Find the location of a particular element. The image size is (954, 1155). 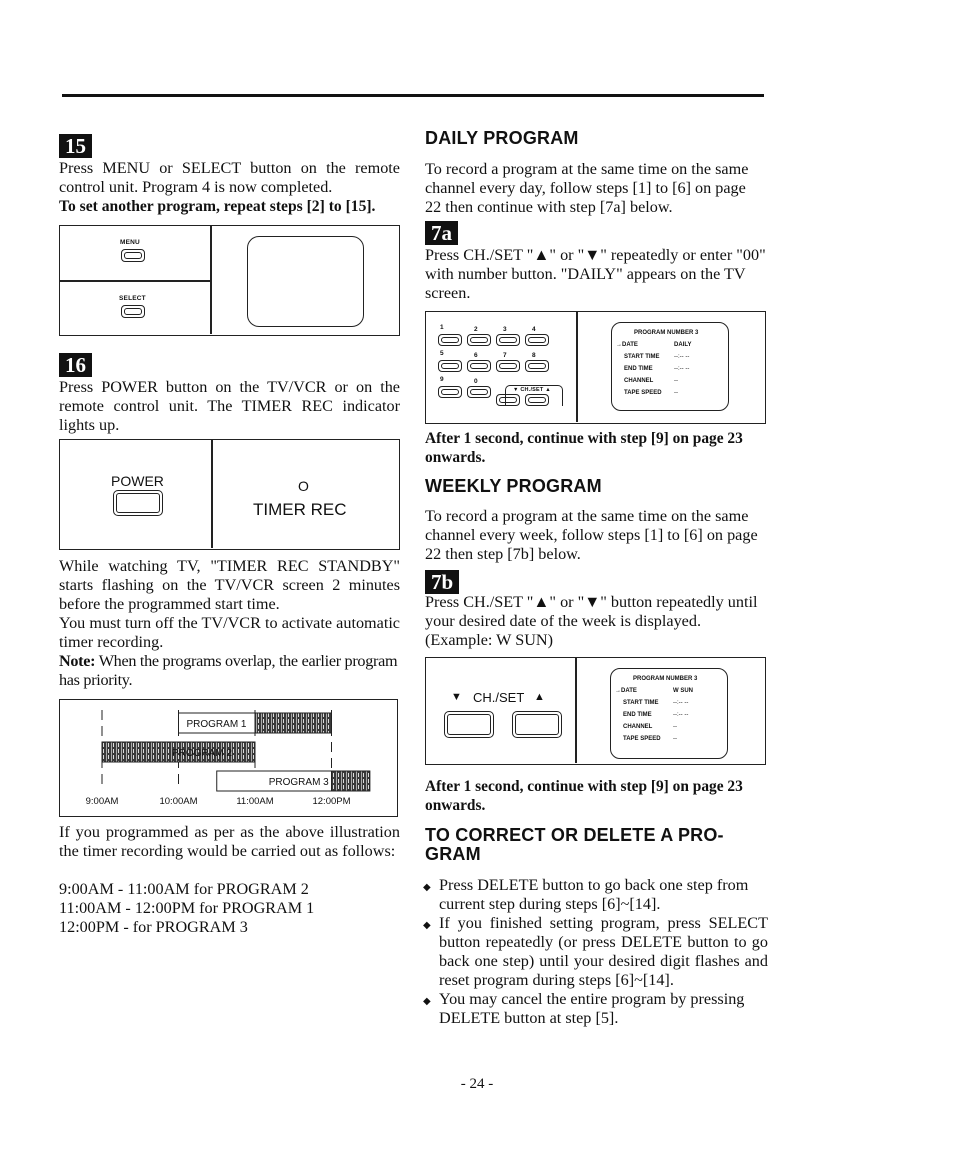

osd-label: START TIME is located at coordinates (642, 357).